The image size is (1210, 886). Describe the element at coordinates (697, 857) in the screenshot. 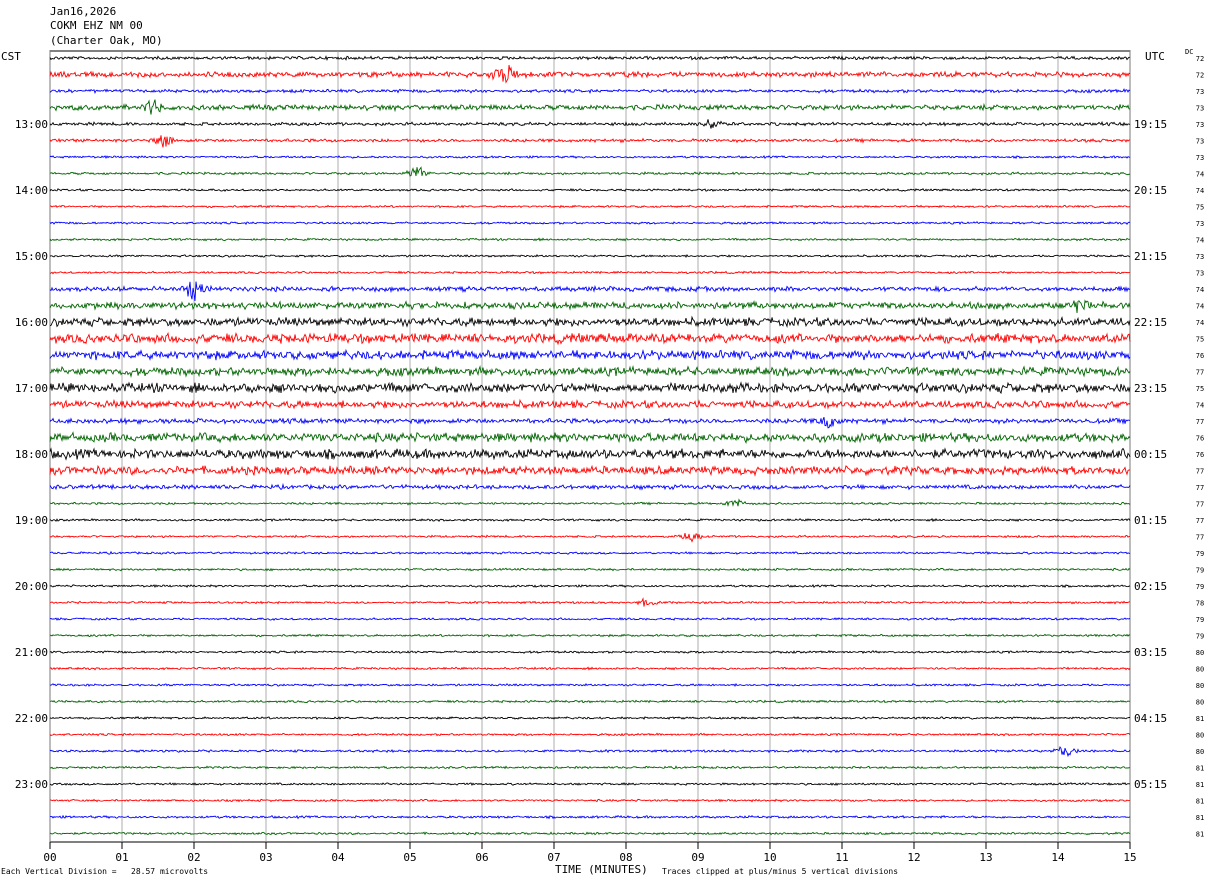

I see `x-tick-label: 09` at that location.